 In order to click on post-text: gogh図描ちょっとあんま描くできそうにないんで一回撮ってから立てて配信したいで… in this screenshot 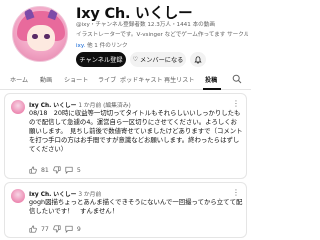, I will do `click(136, 206)`.